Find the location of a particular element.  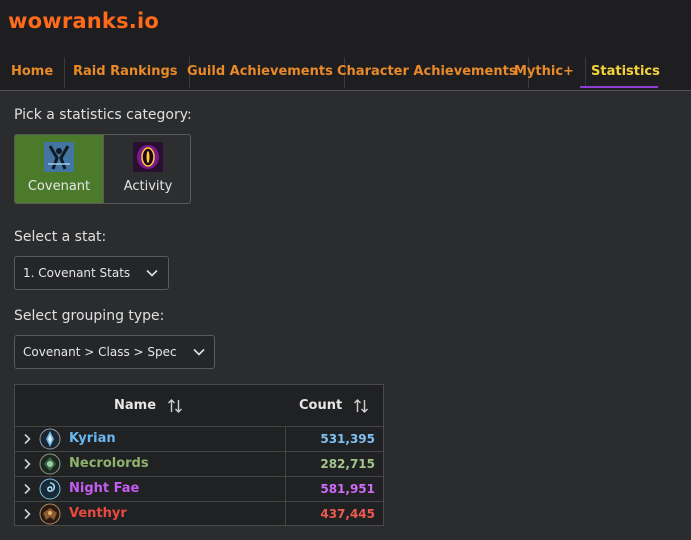

name-cell: Night Fae is located at coordinates (150, 489).